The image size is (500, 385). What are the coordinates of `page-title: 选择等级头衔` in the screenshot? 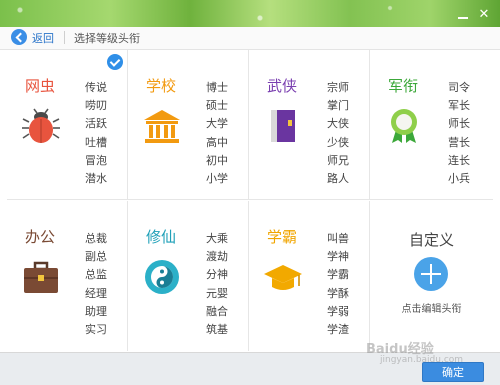 It's located at (107, 38).